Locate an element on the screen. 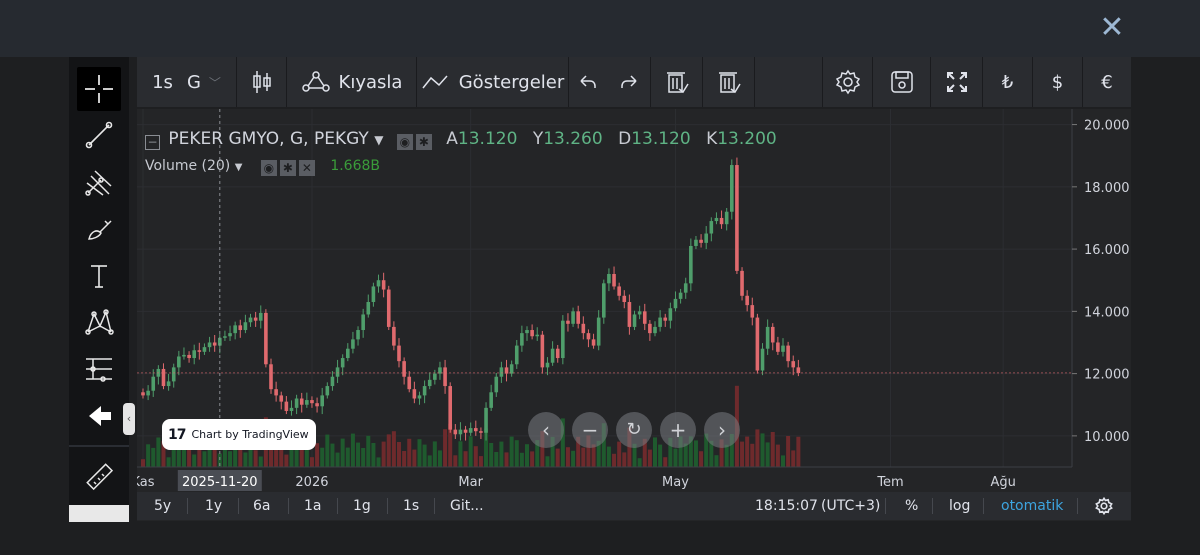 The height and width of the screenshot is (555, 1200). time-tick-label: Ağu is located at coordinates (1002, 482).